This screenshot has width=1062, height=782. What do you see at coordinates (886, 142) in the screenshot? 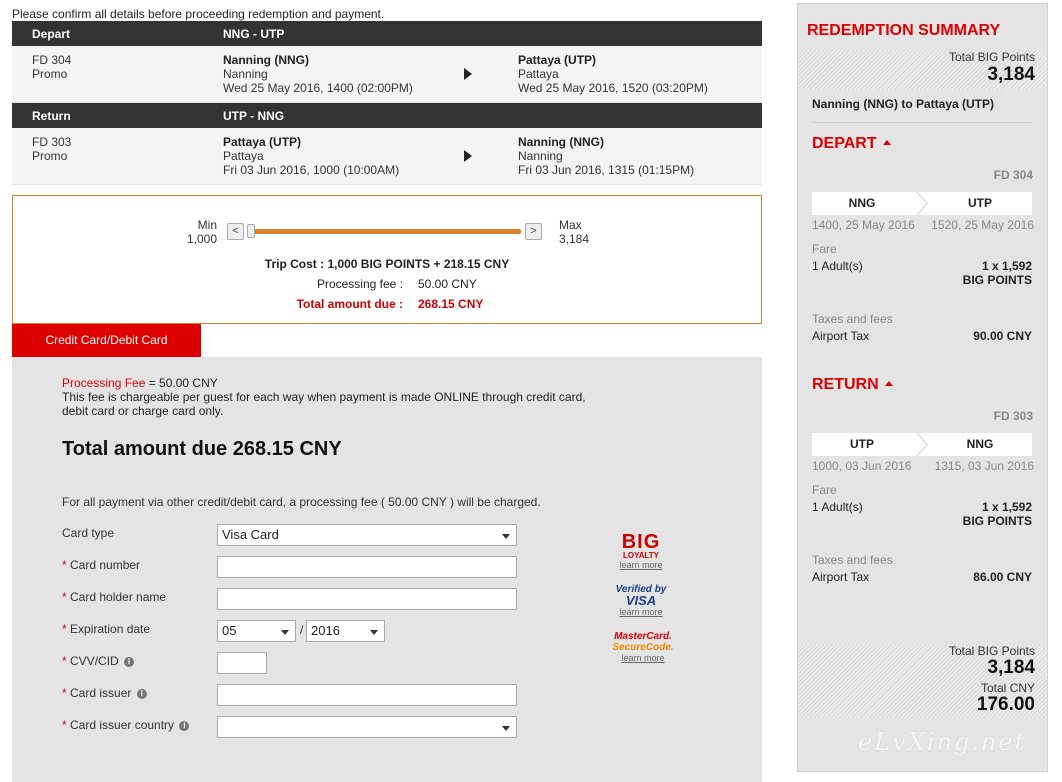
I see `caret-up-icon` at bounding box center [886, 142].